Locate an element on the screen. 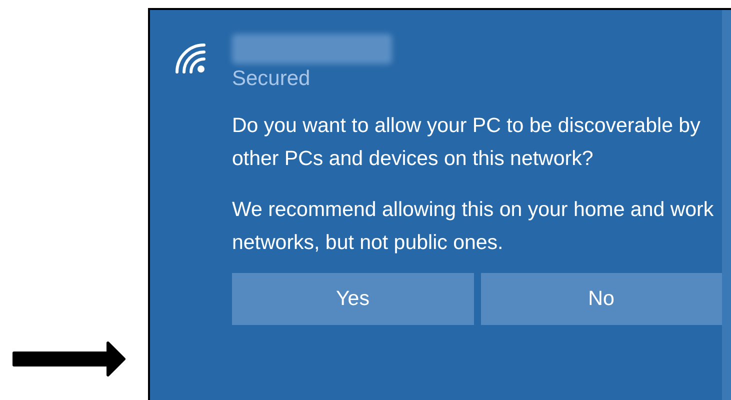 The height and width of the screenshot is (400, 731). prompt-message: We recommend allowing this on your home and work networks, but not public ones. is located at coordinates (473, 226).